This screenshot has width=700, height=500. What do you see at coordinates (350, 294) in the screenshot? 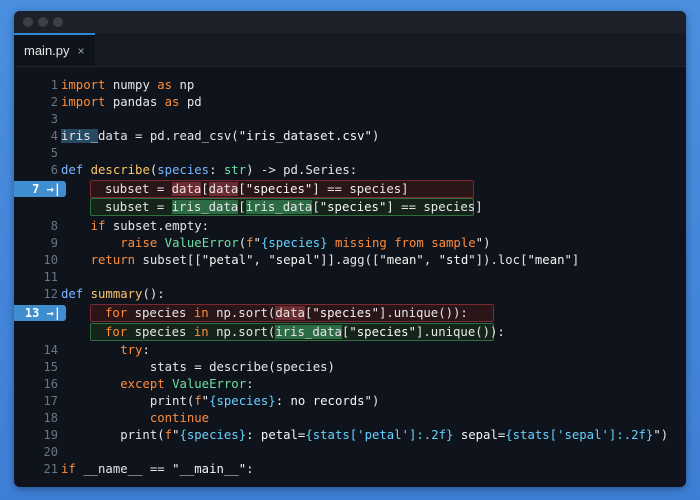
I see `code-line: 12 def summary():` at bounding box center [350, 294].